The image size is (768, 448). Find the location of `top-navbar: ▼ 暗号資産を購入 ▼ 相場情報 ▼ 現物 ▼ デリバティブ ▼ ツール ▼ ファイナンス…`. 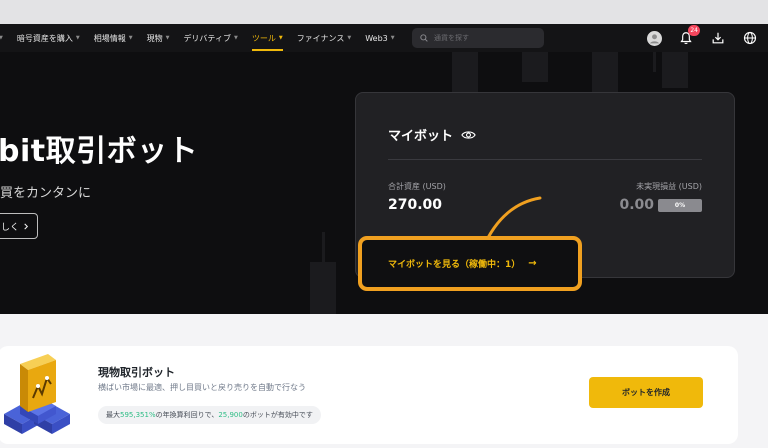

top-navbar: ▼ 暗号資産を購入 ▼ 相場情報 ▼ 現物 ▼ デリバティブ ▼ ツール ▼ ファイナンス… is located at coordinates (384, 38).